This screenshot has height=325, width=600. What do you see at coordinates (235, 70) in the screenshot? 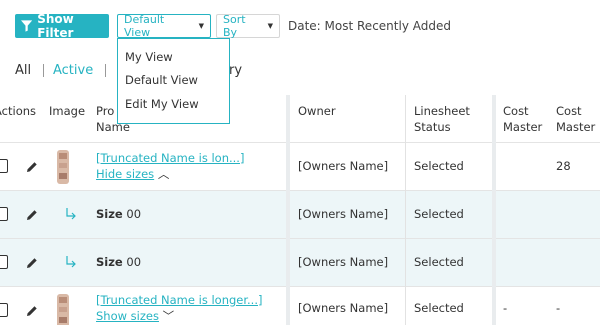
I see `tab-history: ry` at bounding box center [235, 70].